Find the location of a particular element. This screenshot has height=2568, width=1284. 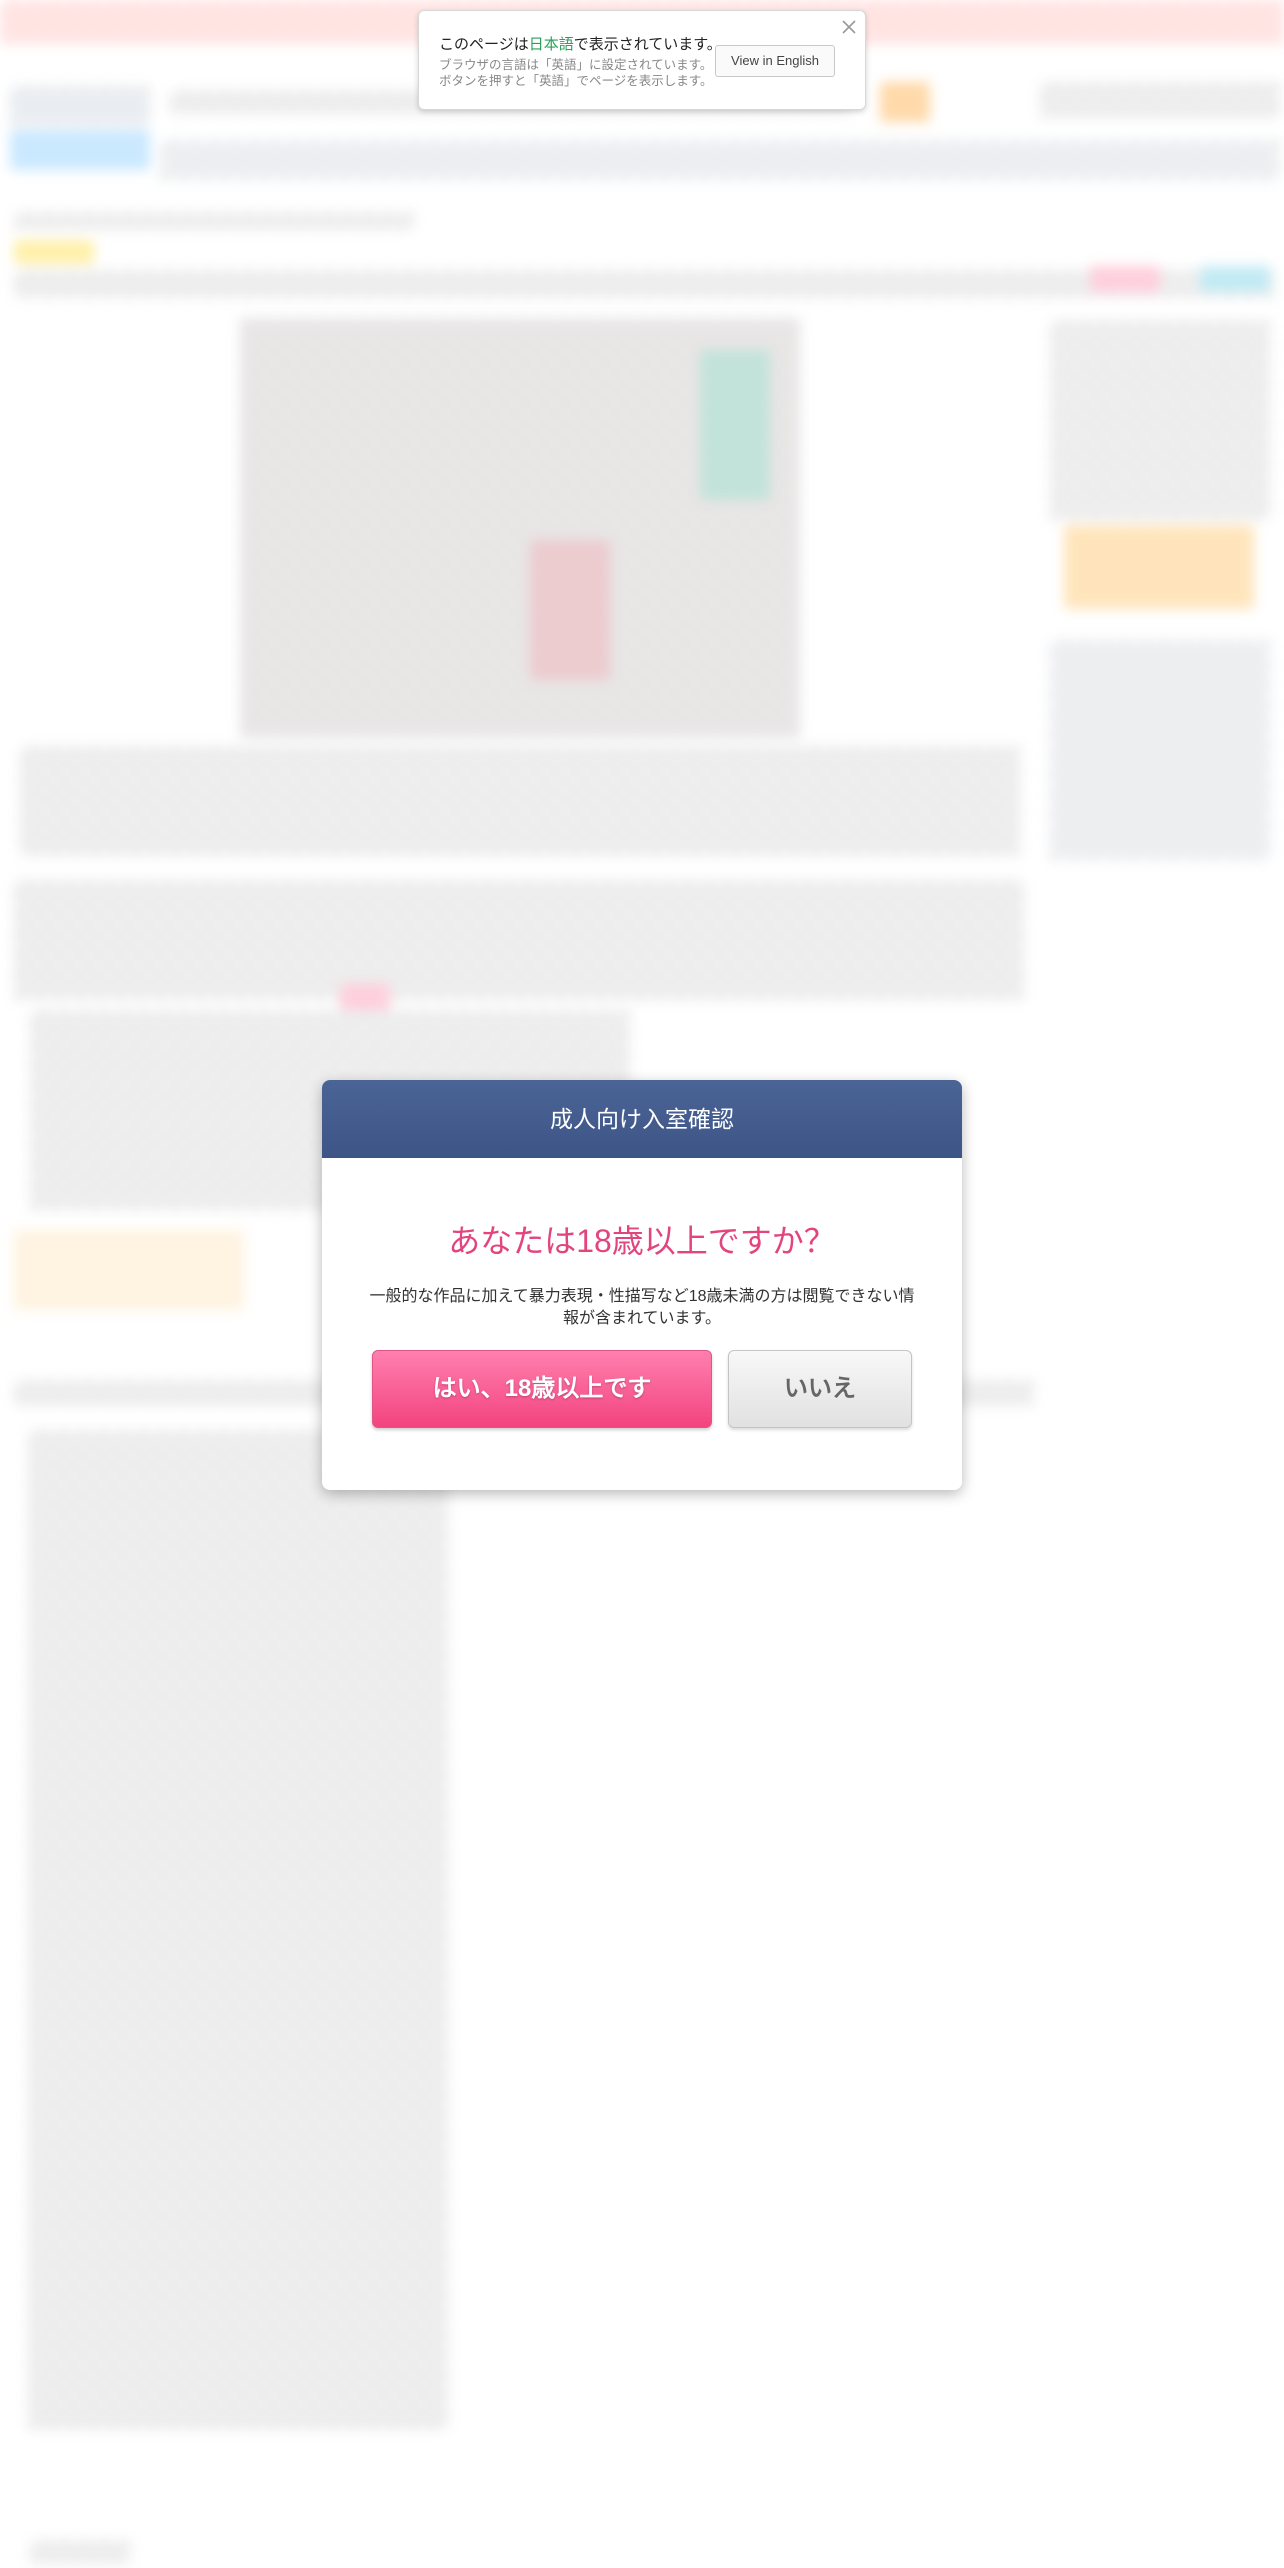

age-question: あなたは18歳以上ですか？ is located at coordinates (642, 1241).